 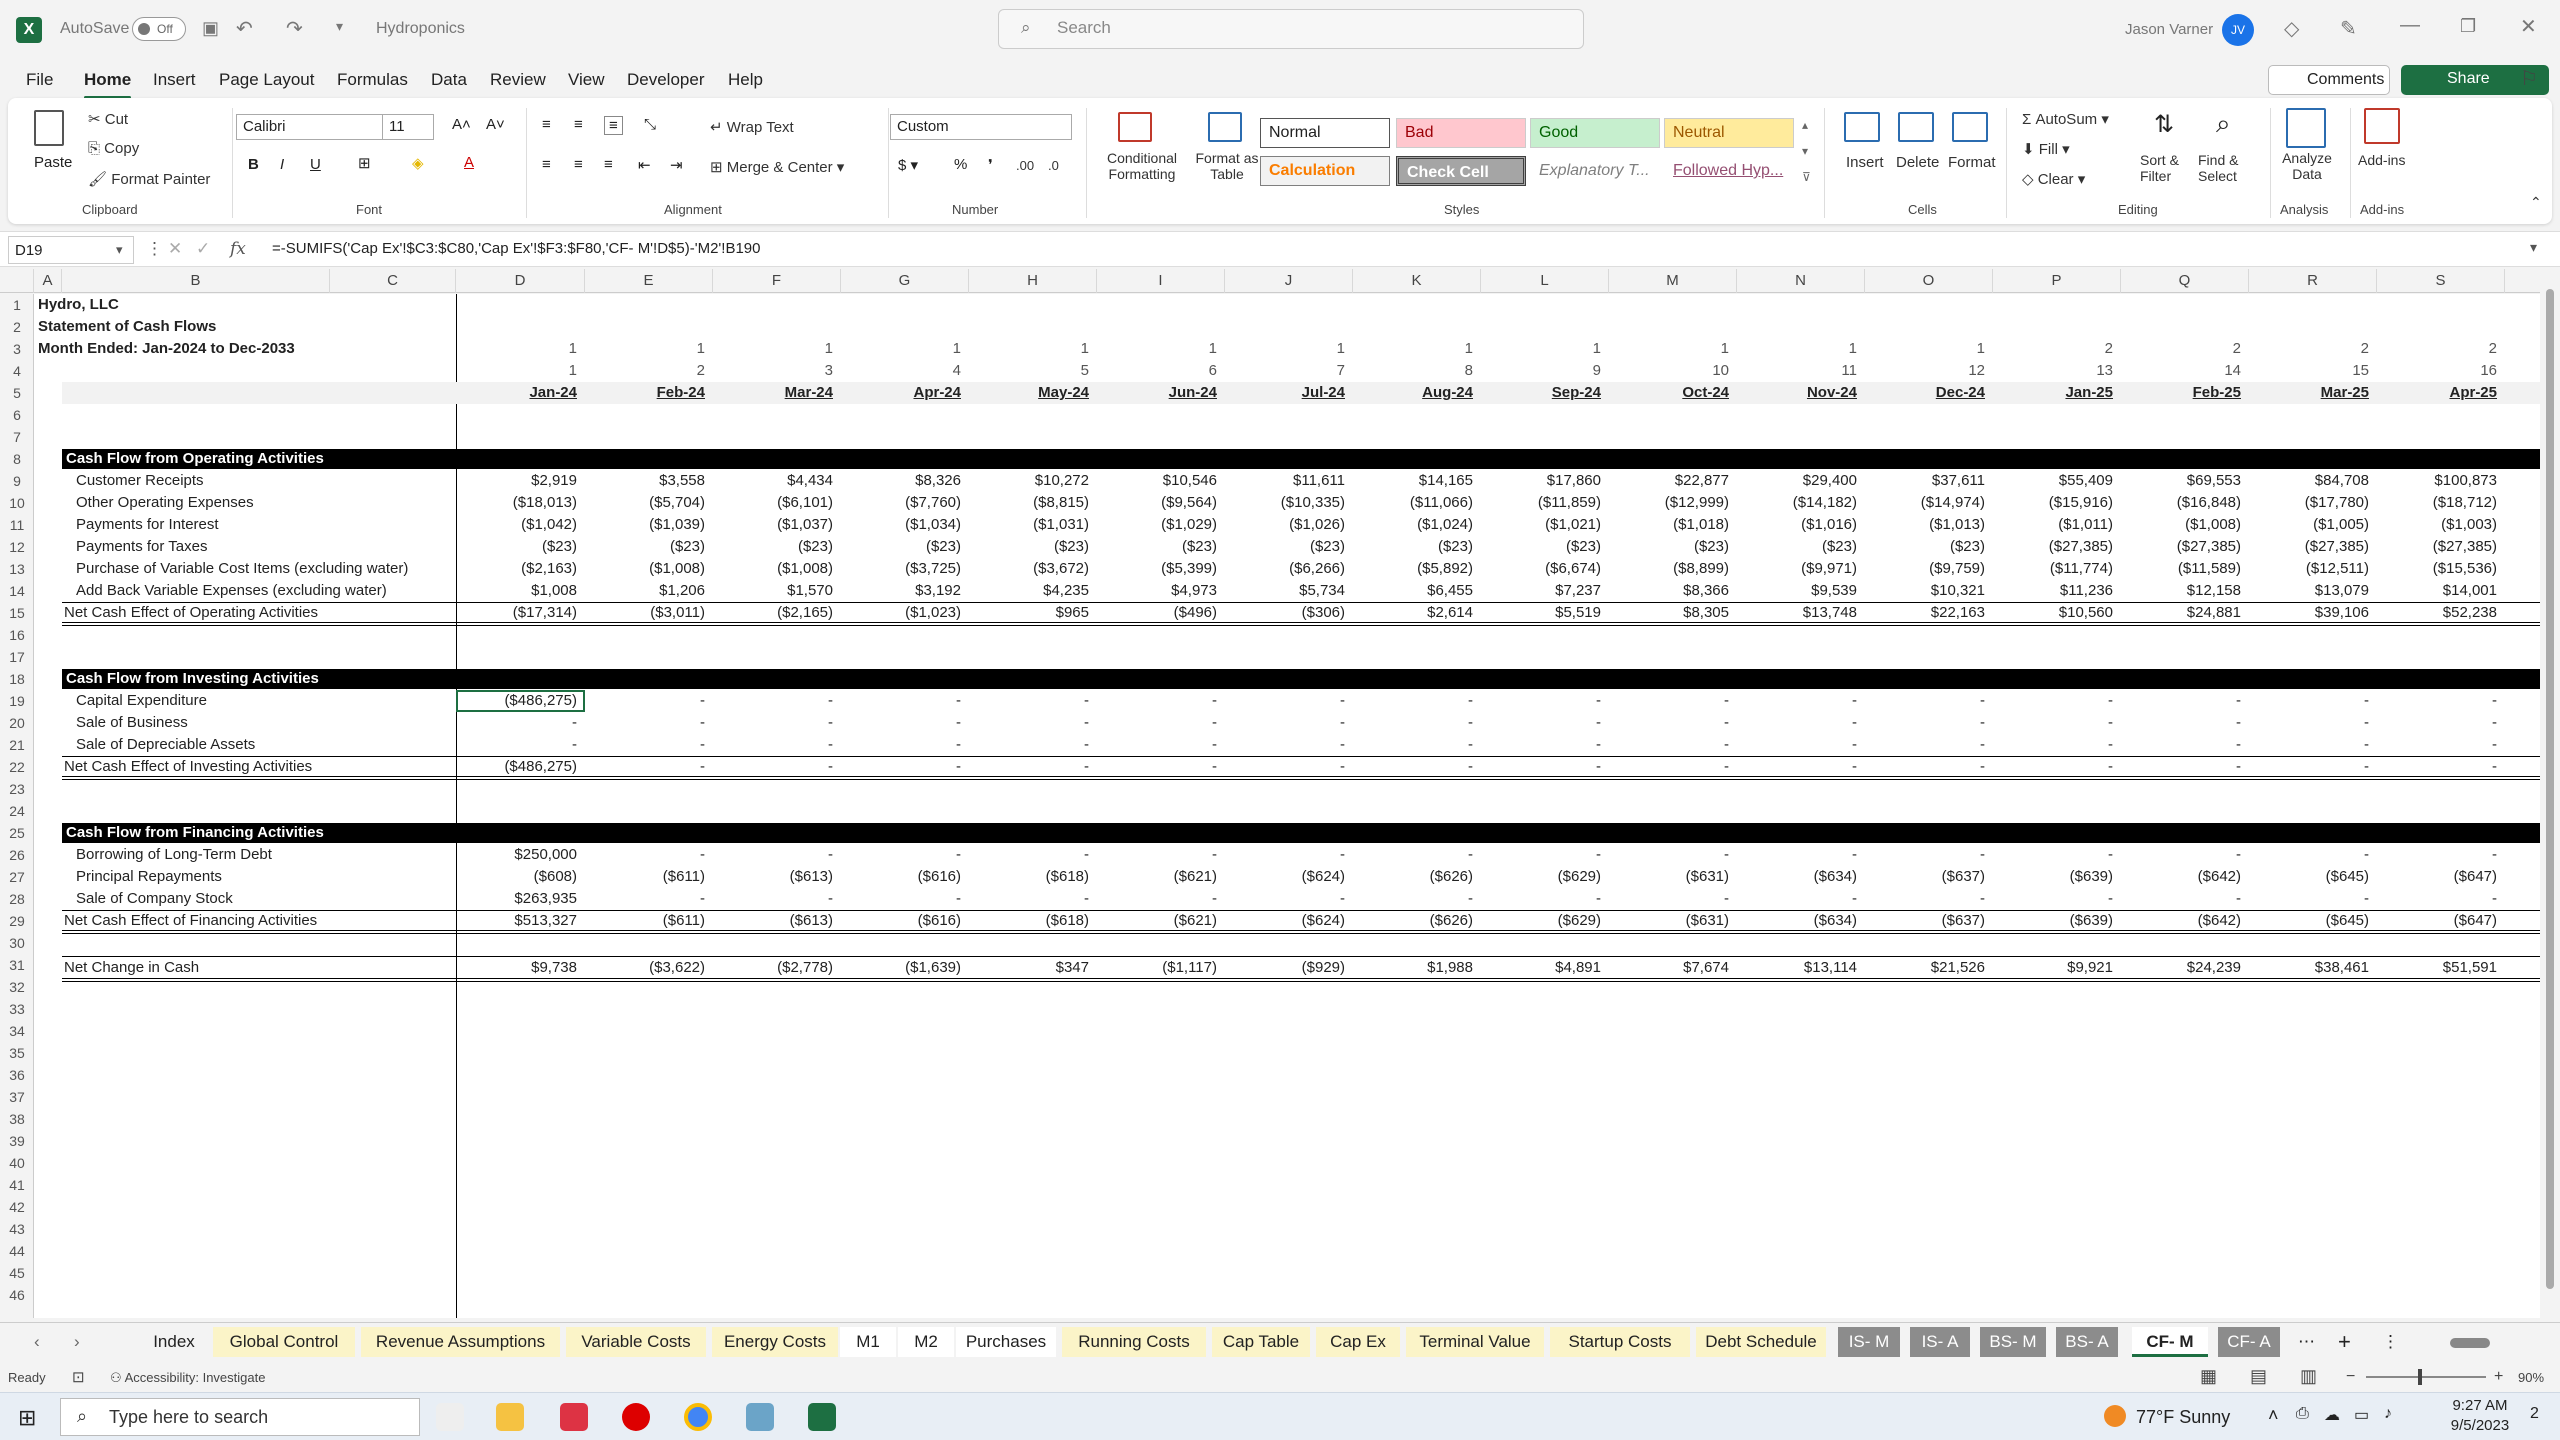 What do you see at coordinates (1285, 591) in the screenshot?
I see `cell-value: $5,734` at bounding box center [1285, 591].